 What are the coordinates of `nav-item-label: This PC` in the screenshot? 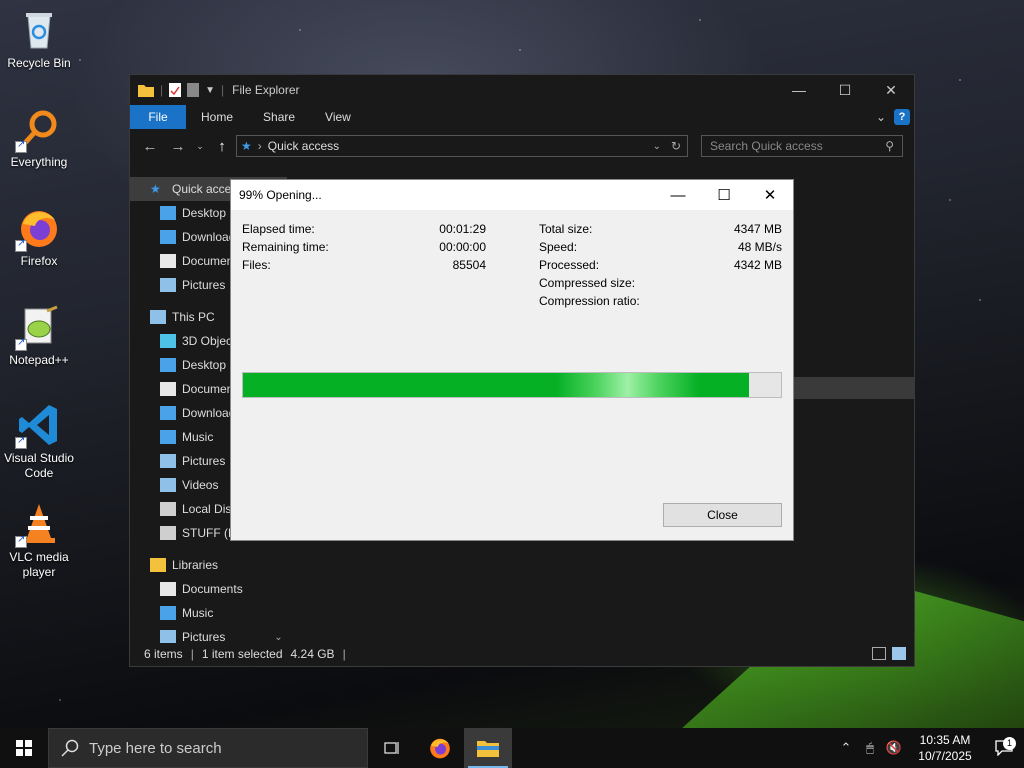 It's located at (193, 317).